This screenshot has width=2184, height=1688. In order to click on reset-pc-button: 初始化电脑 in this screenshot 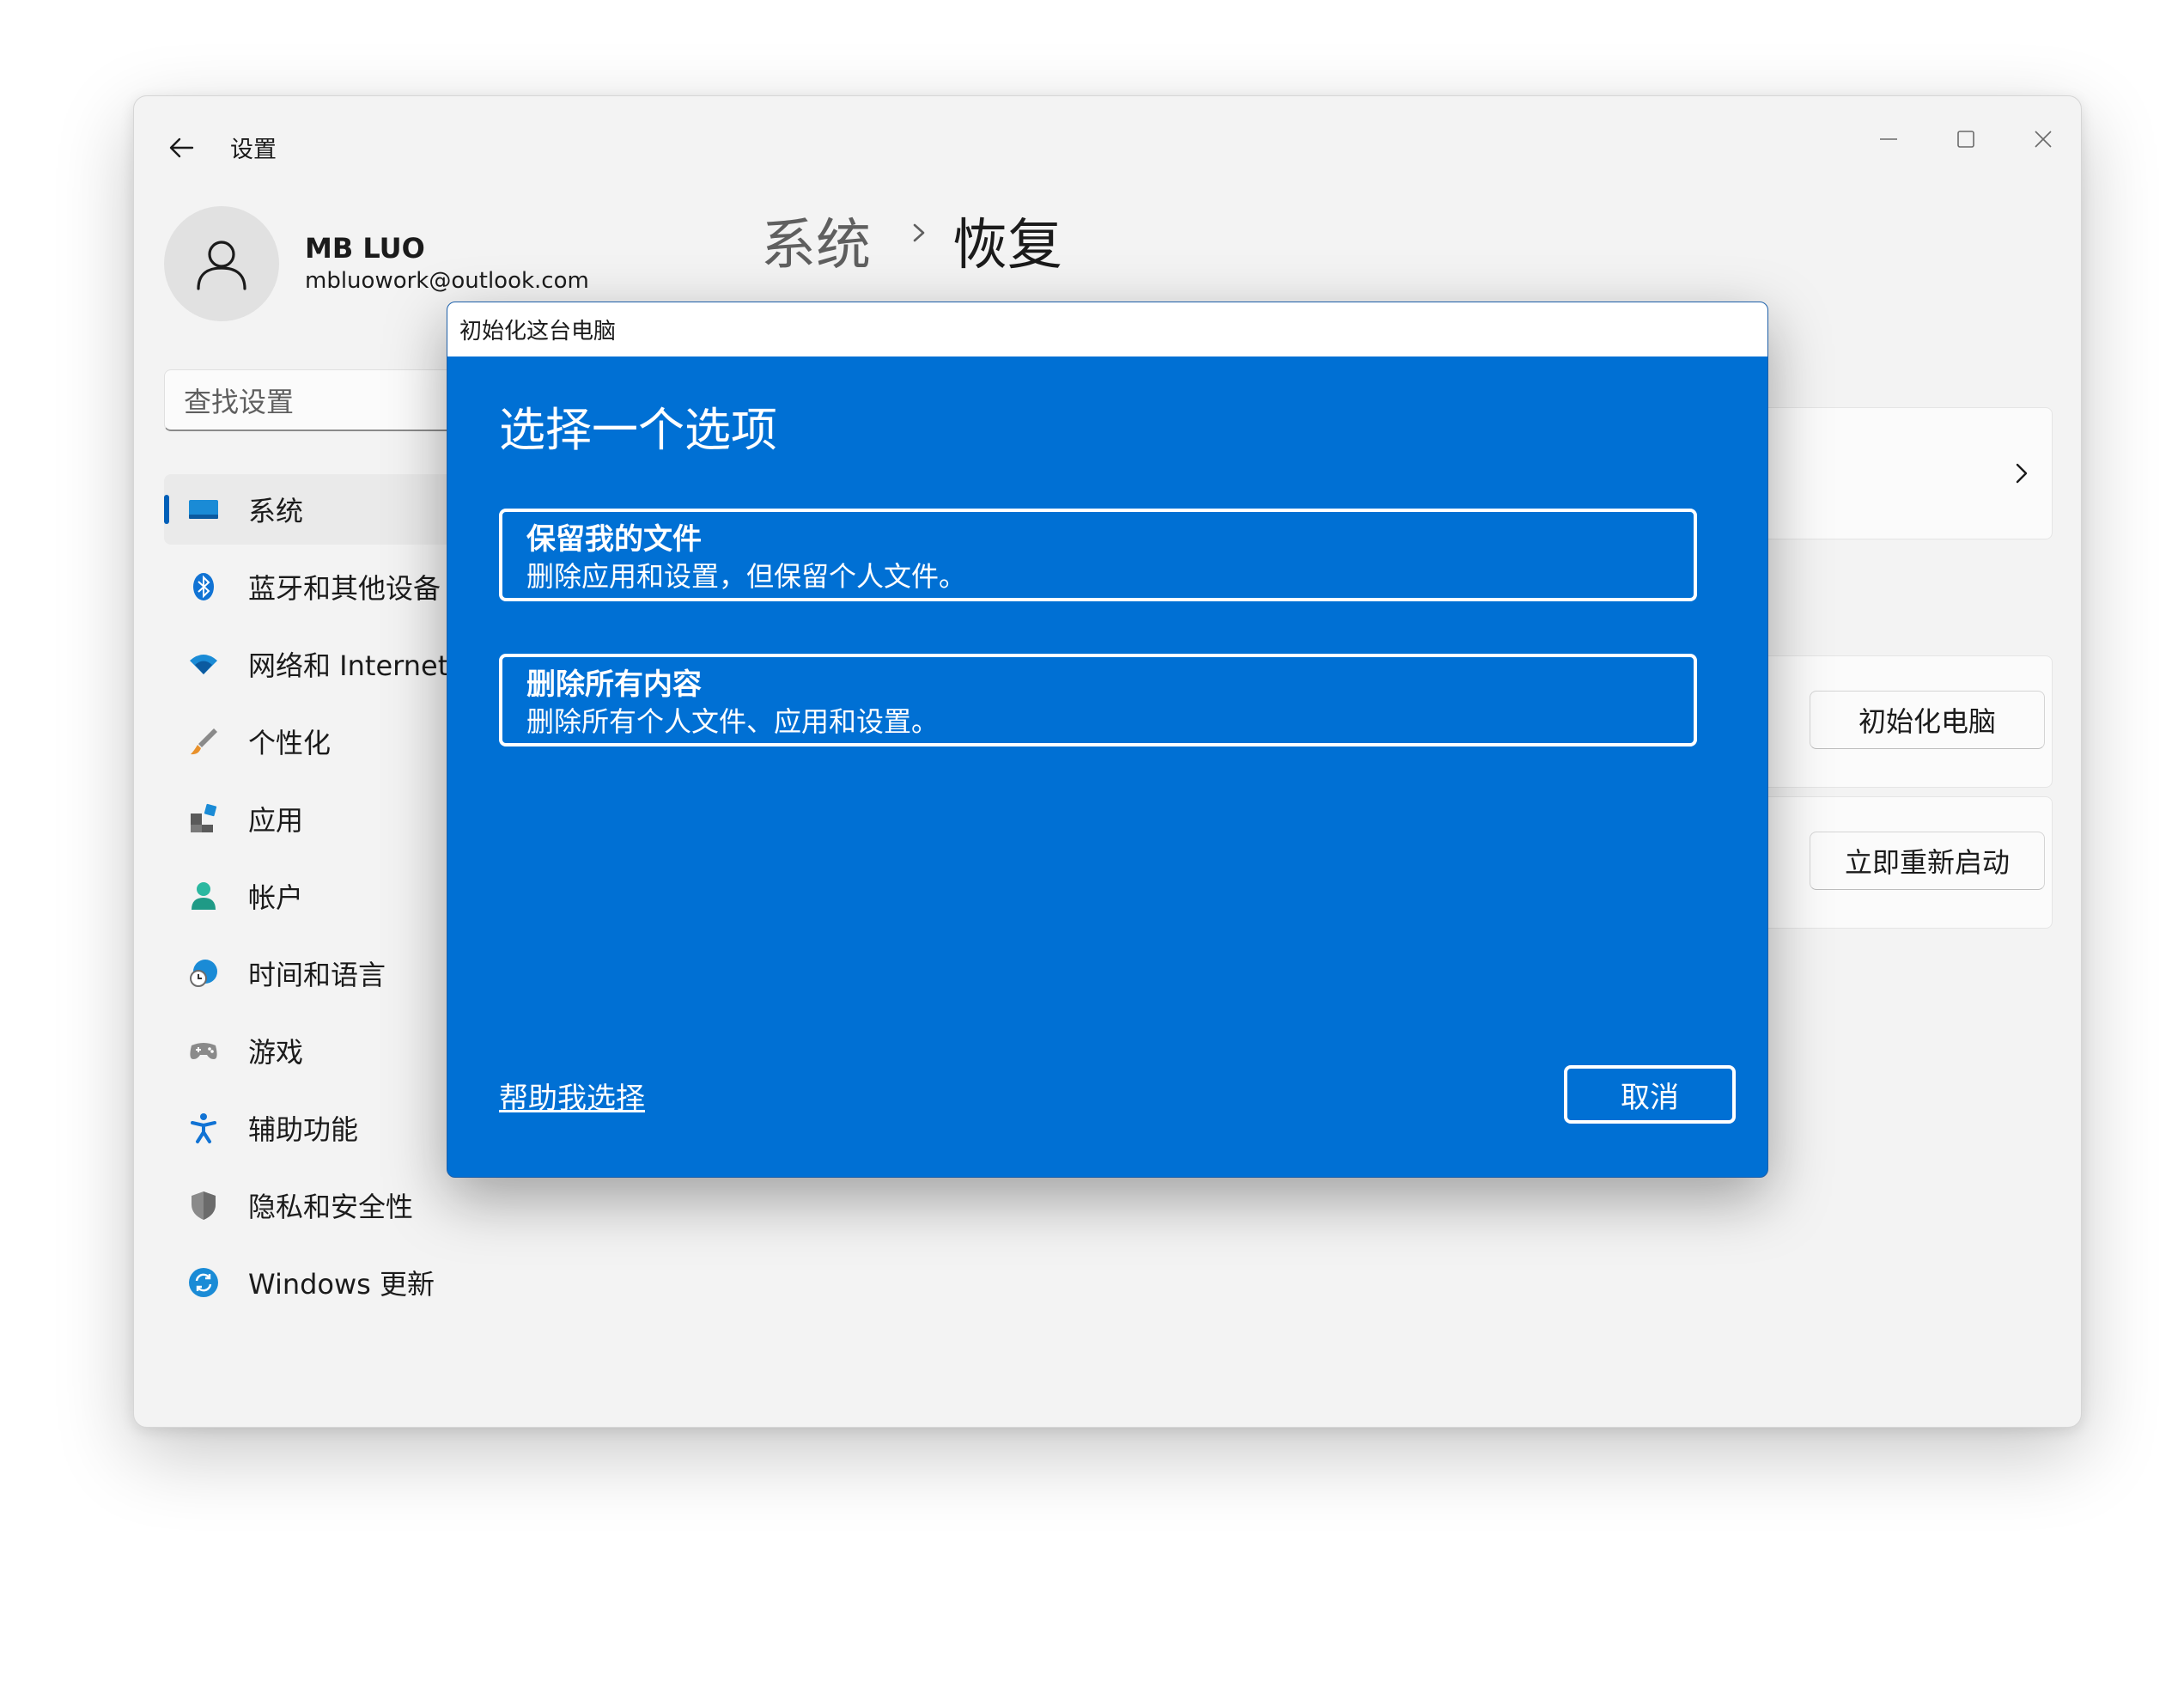, I will do `click(1927, 720)`.